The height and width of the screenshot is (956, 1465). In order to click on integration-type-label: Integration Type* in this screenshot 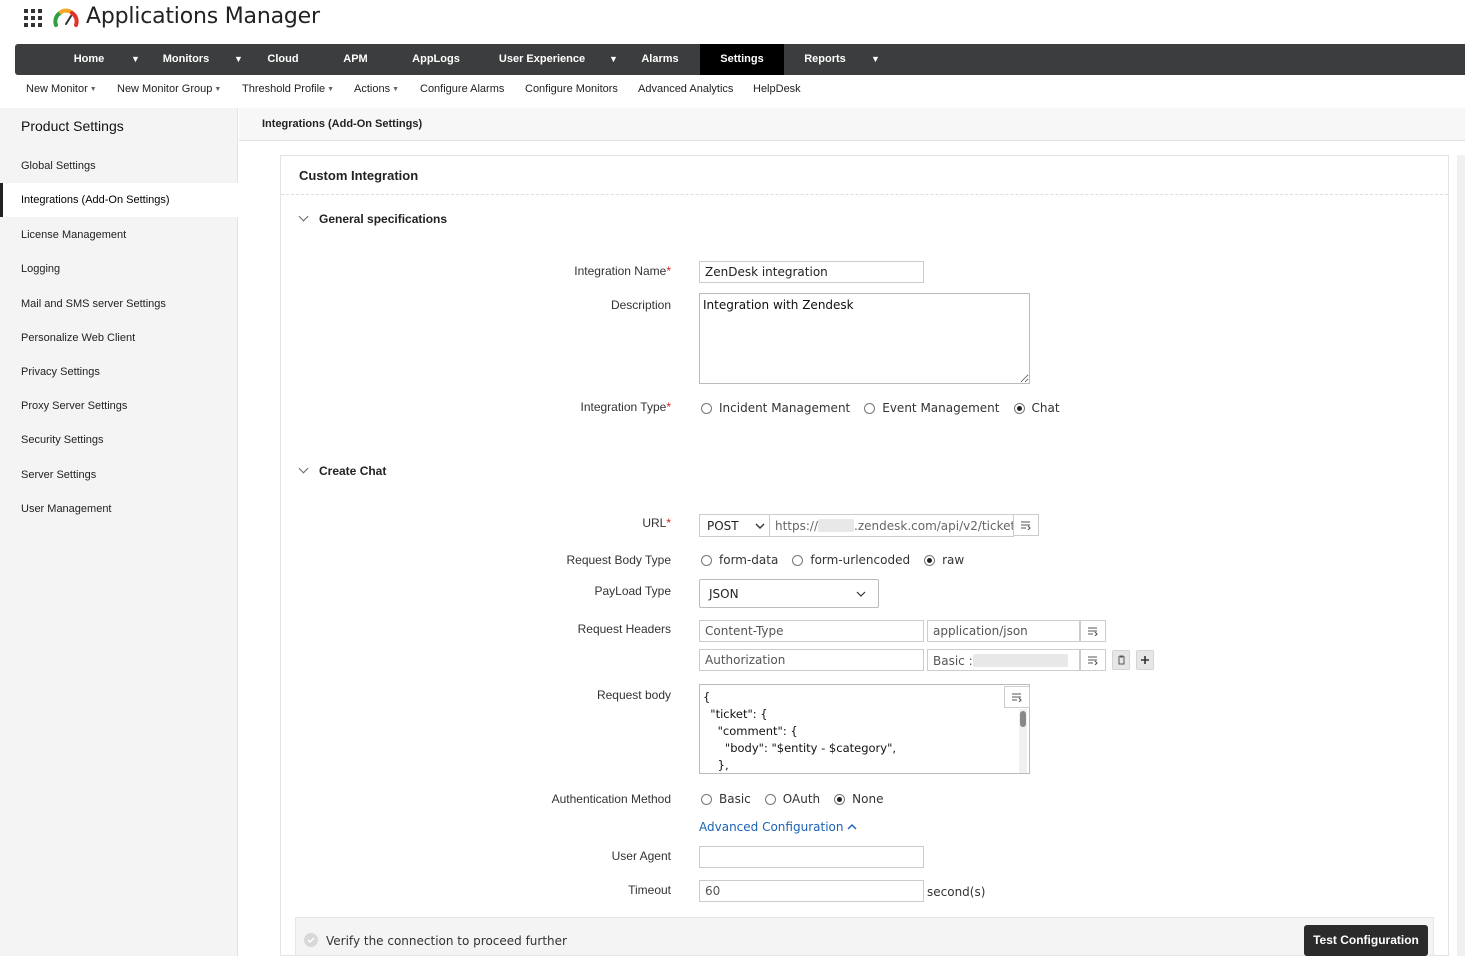, I will do `click(625, 407)`.